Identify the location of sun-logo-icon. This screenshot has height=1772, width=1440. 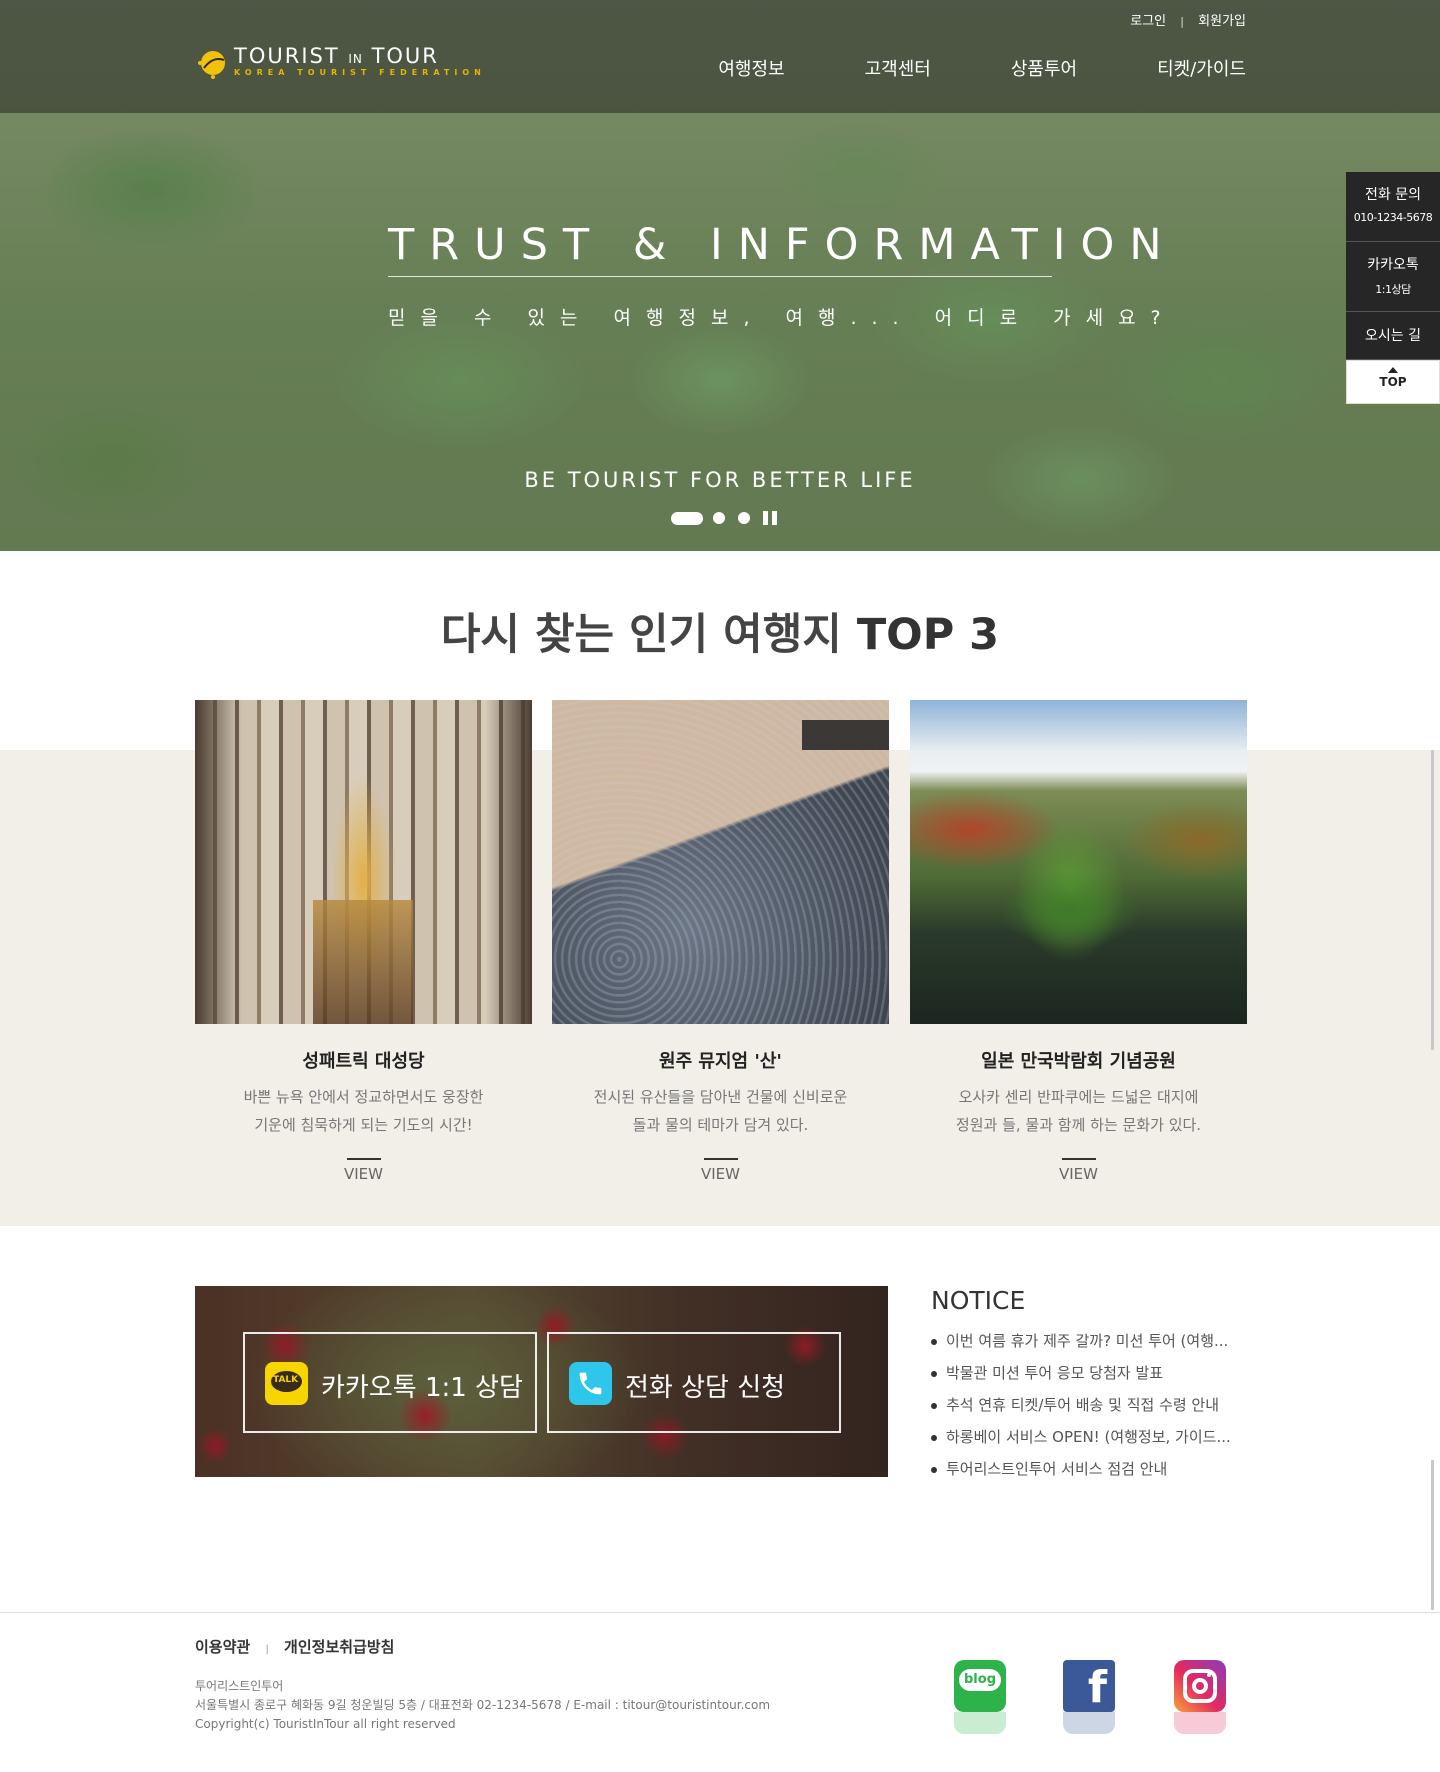
(211, 65).